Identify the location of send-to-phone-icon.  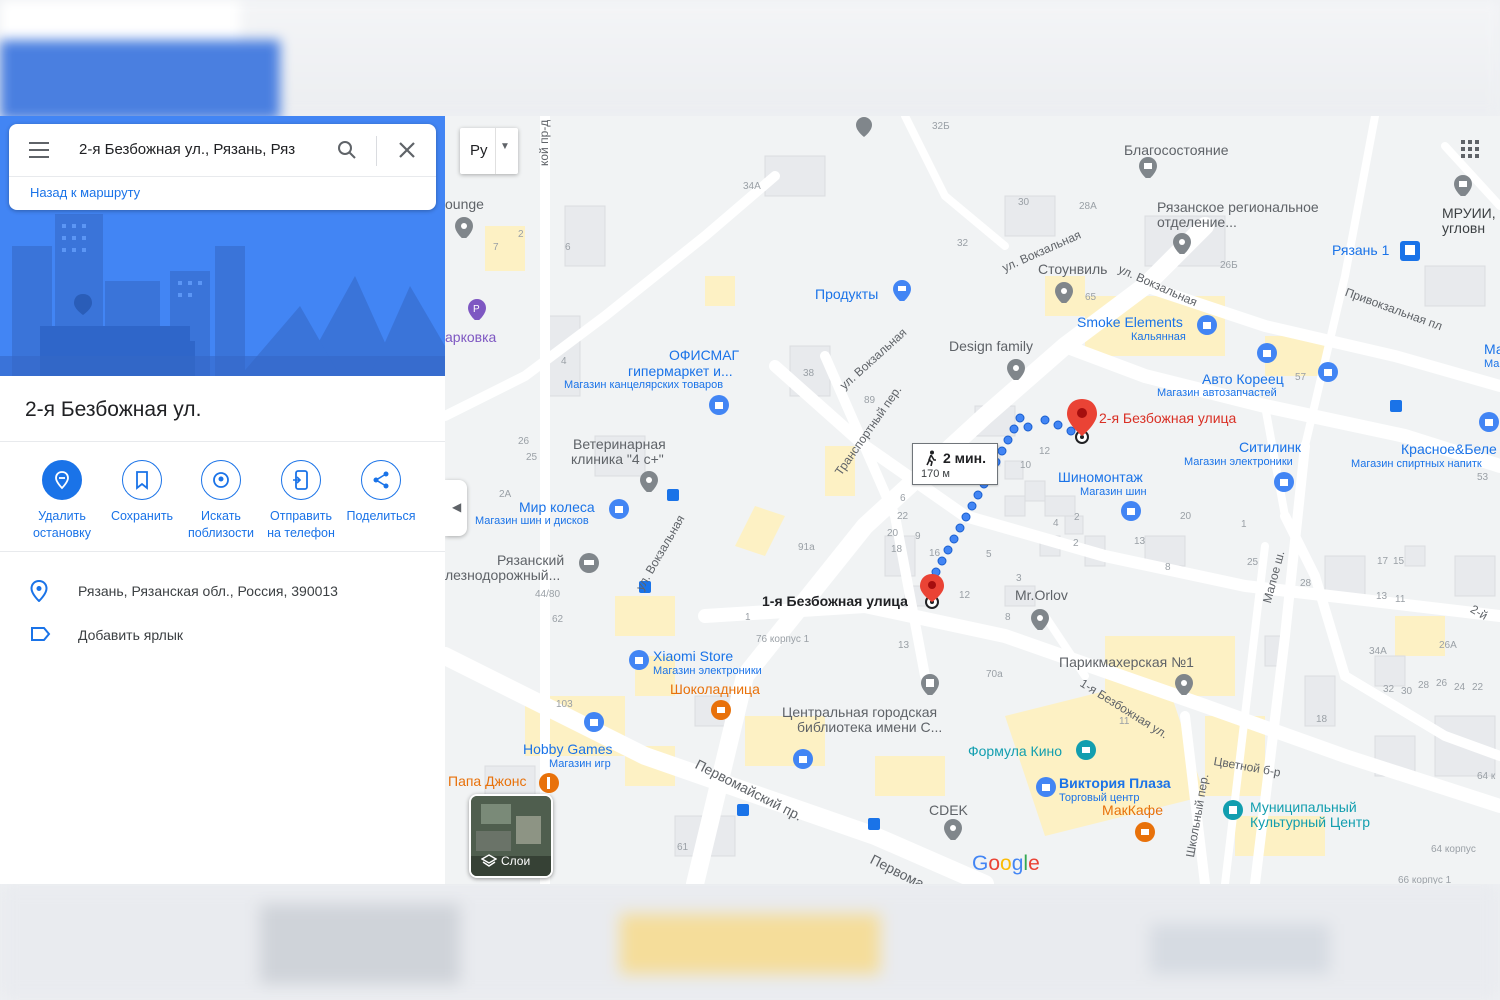
(300, 480).